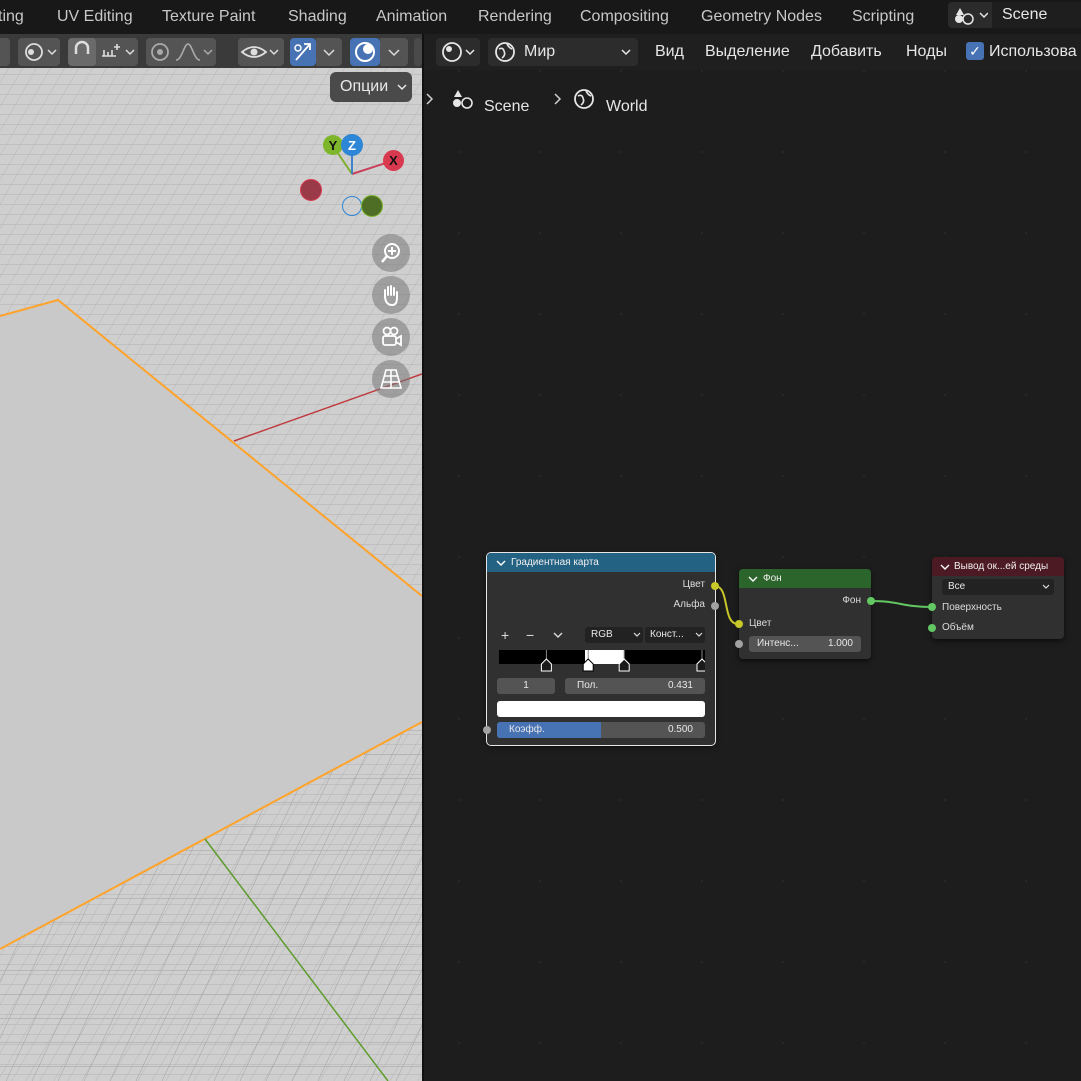 This screenshot has width=1081, height=1081. Describe the element at coordinates (932, 607) in the screenshot. I see `world-output-surface-socket` at that location.